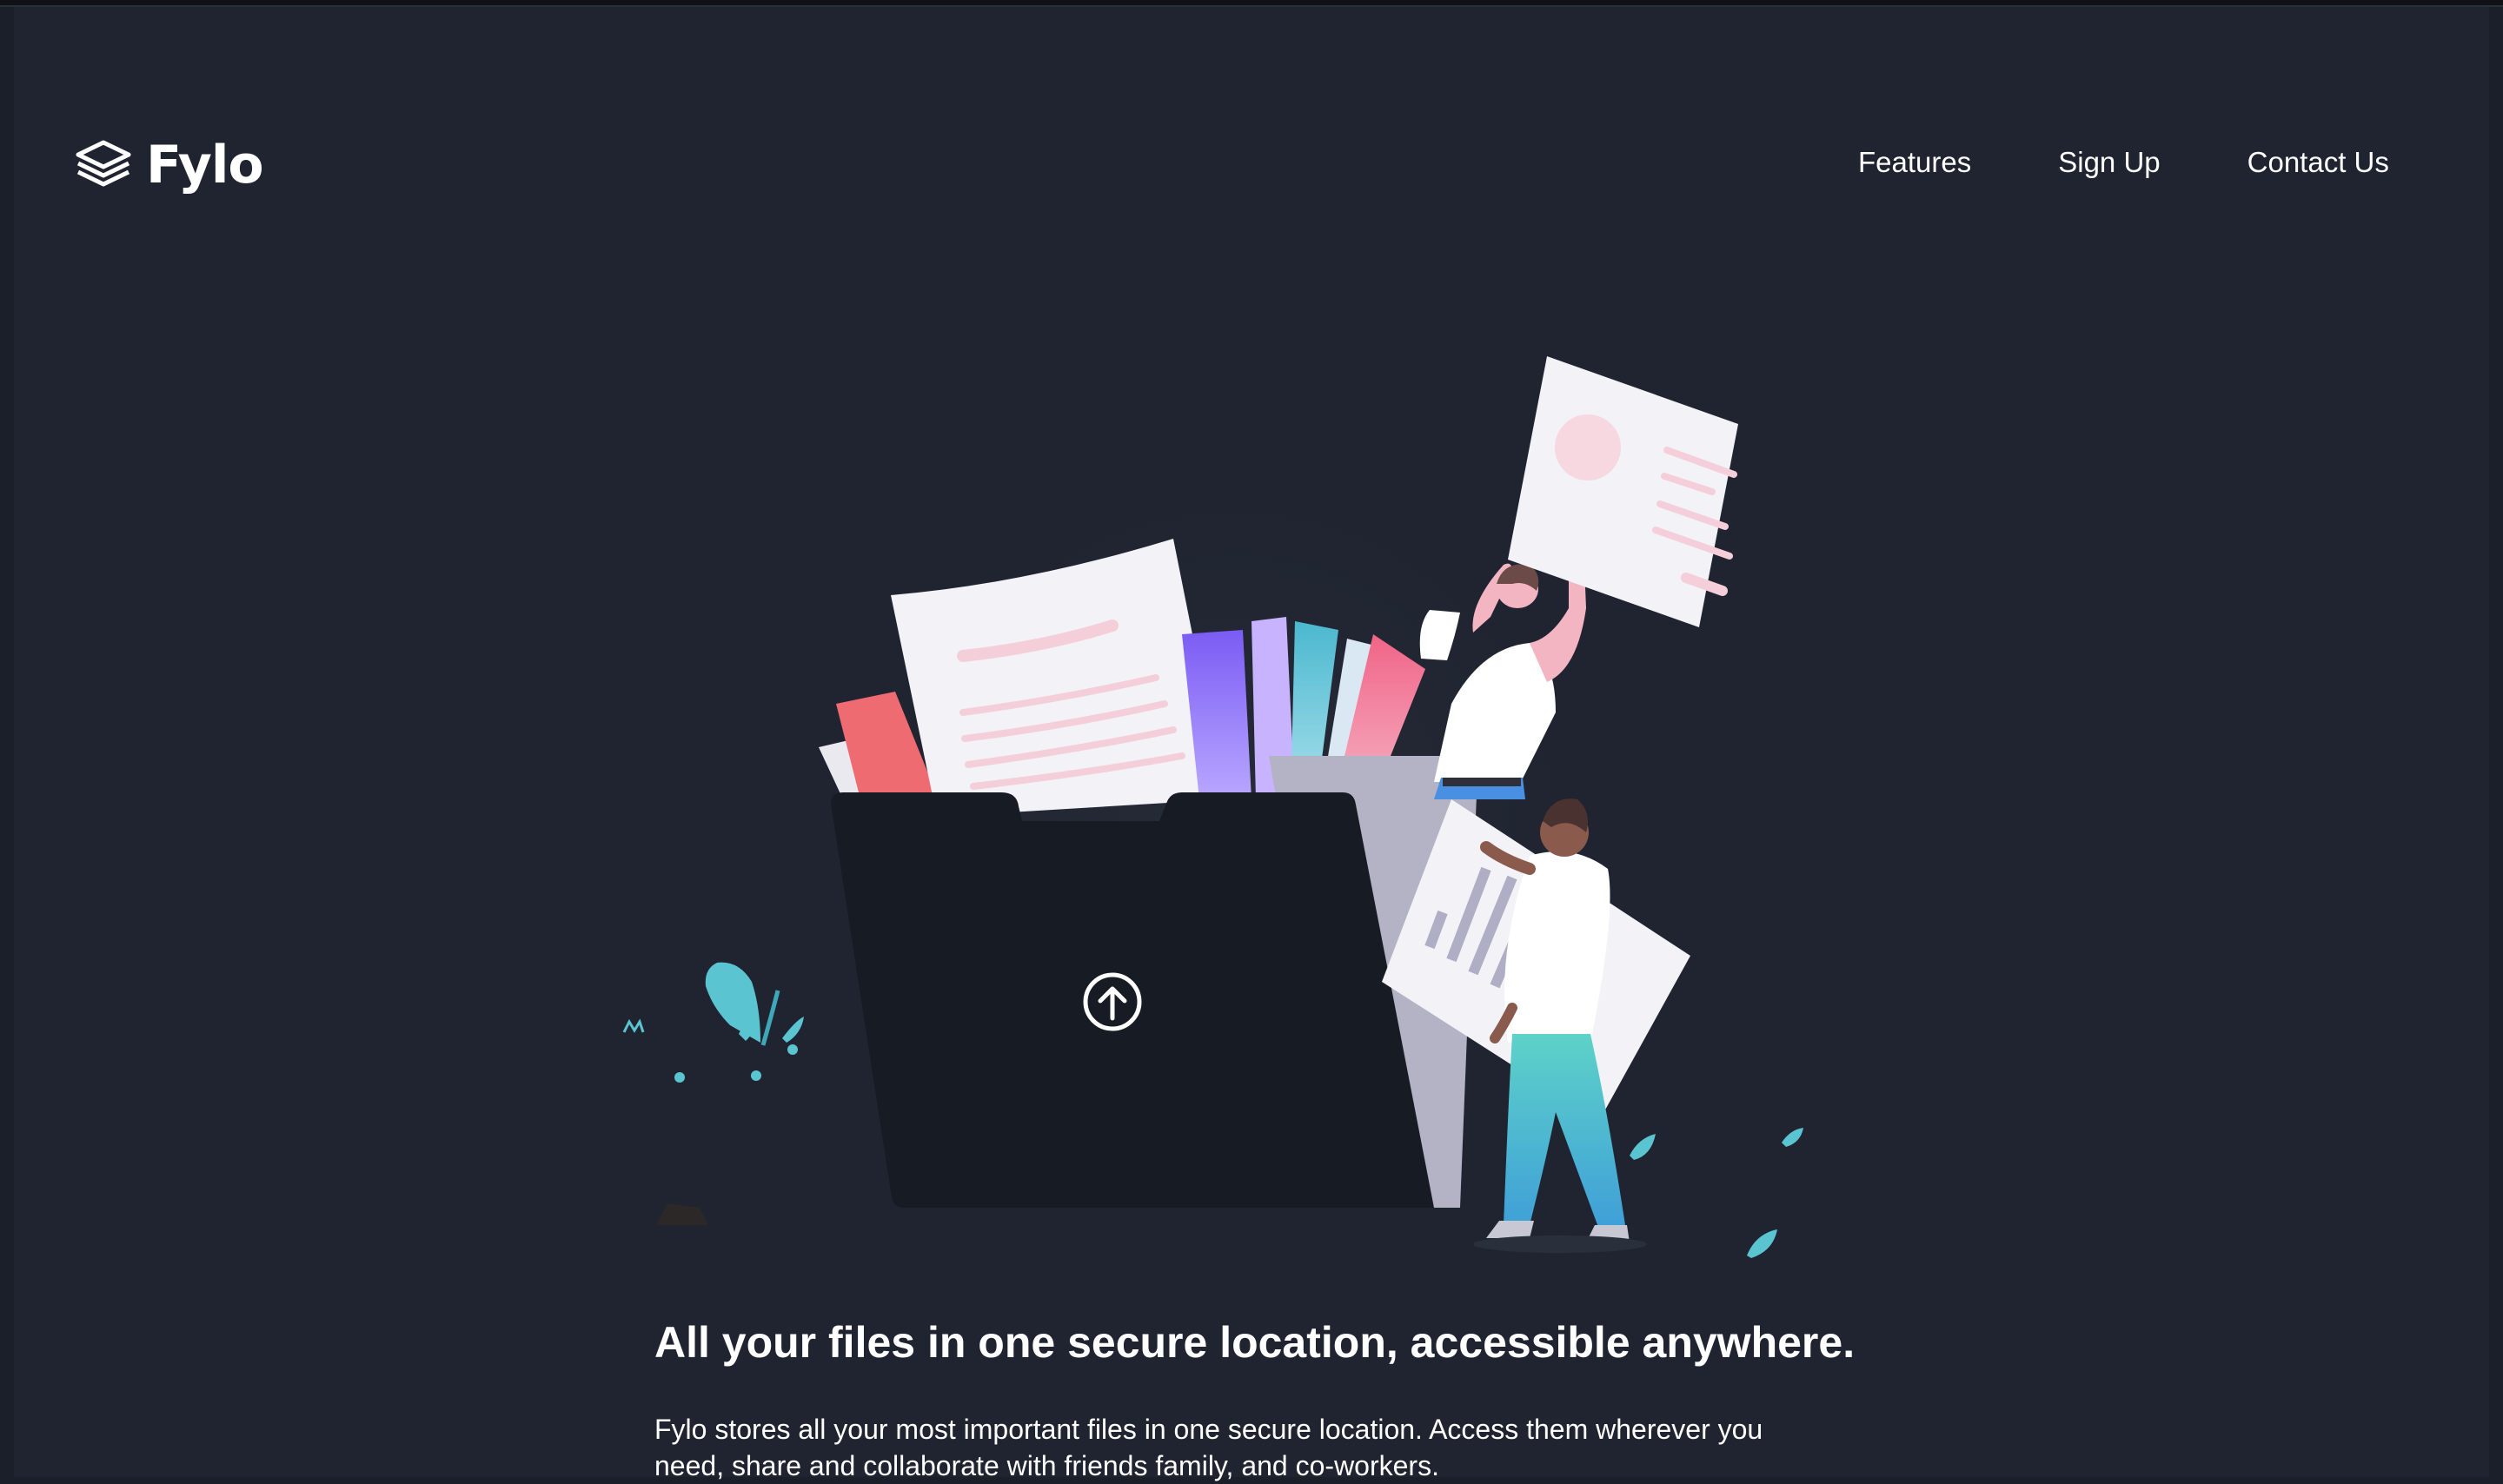 This screenshot has height=1484, width=2503. What do you see at coordinates (2318, 162) in the screenshot?
I see `nav-link-contact-us: Contact Us` at bounding box center [2318, 162].